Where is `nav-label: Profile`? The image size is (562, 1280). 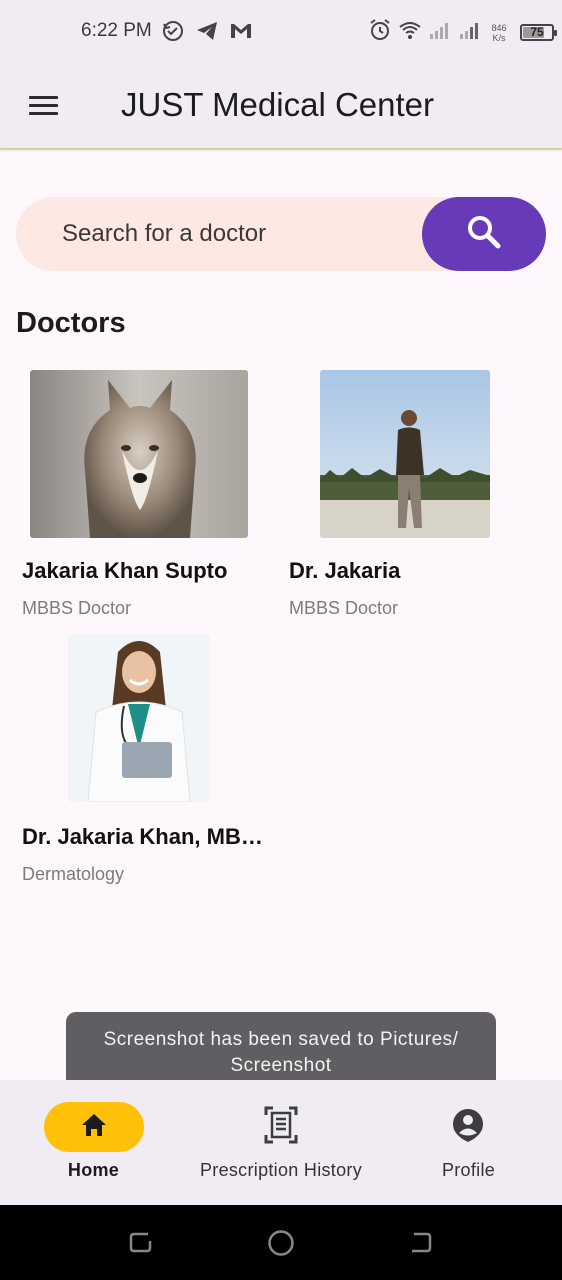 nav-label: Profile is located at coordinates (468, 1170).